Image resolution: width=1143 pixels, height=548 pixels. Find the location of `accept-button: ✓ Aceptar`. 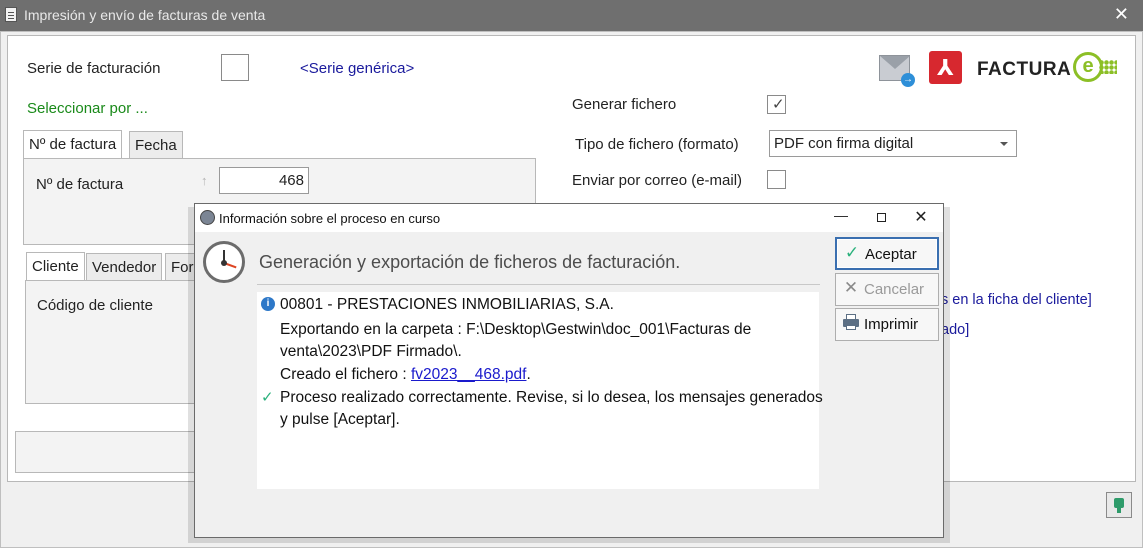

accept-button: ✓ Aceptar is located at coordinates (887, 253).